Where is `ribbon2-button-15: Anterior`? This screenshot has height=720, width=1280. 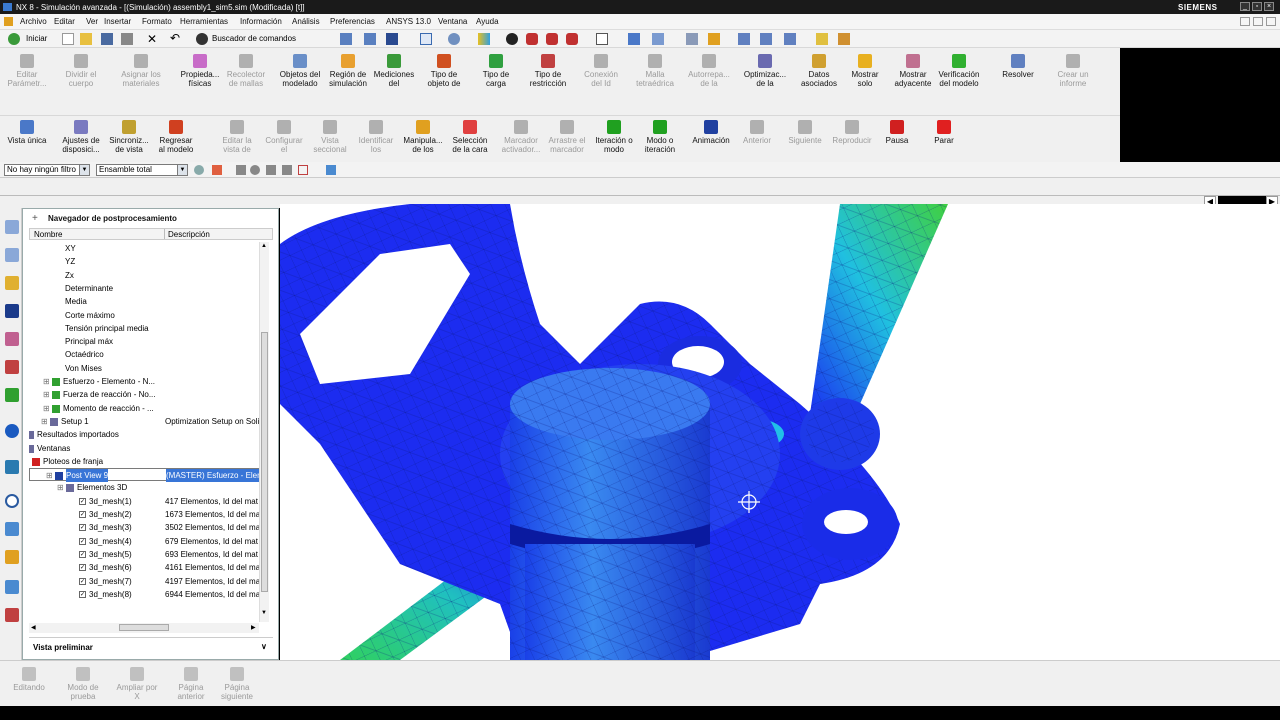 ribbon2-button-15: Anterior is located at coordinates (757, 132).